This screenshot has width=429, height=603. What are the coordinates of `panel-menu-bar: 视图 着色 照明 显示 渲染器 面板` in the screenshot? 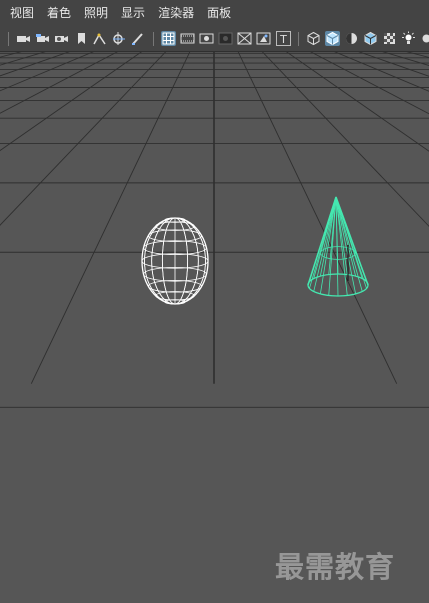 It's located at (214, 13).